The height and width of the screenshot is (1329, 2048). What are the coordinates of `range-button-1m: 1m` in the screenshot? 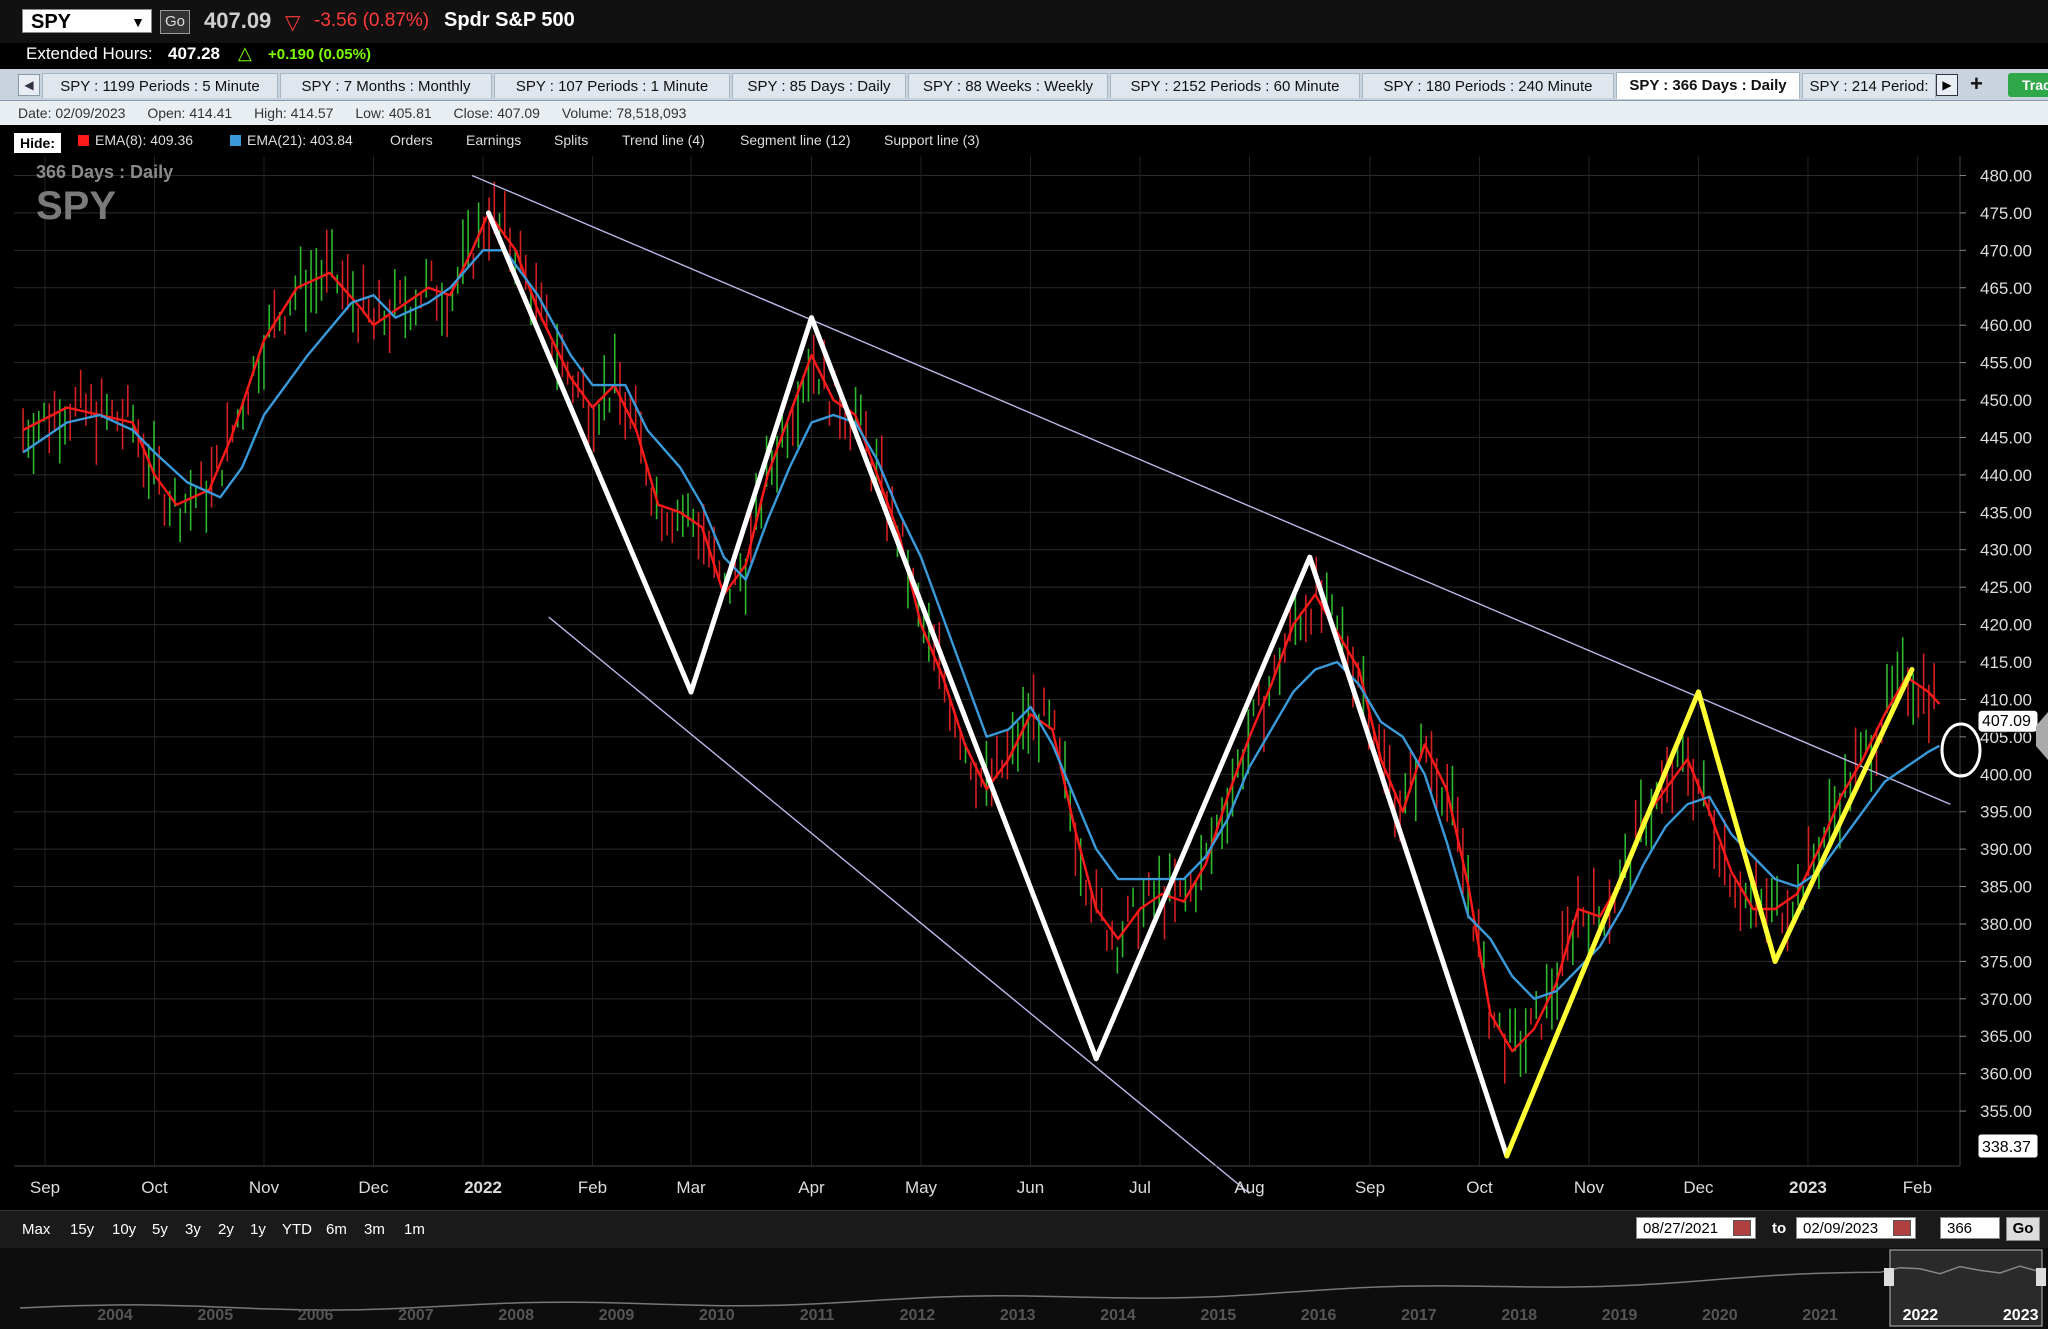 It's located at (414, 1229).